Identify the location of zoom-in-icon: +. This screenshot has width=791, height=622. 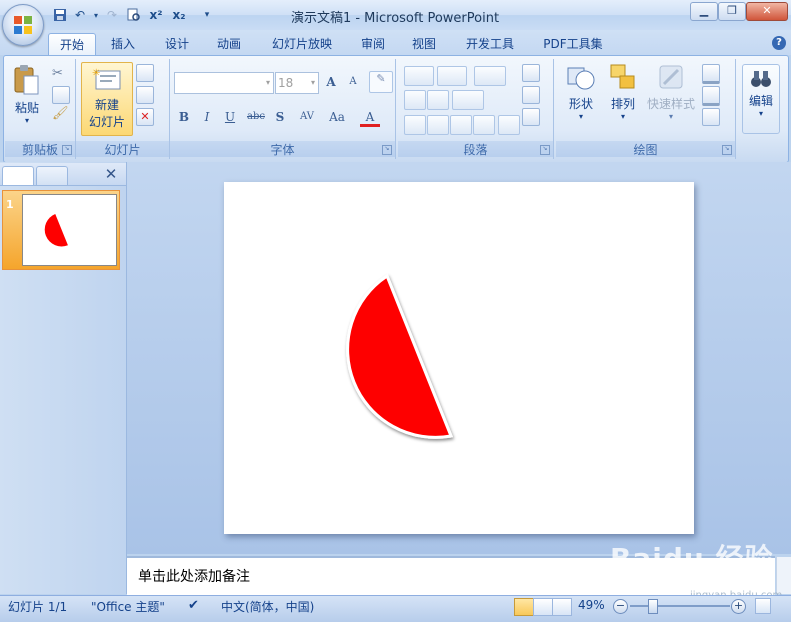
(738, 606).